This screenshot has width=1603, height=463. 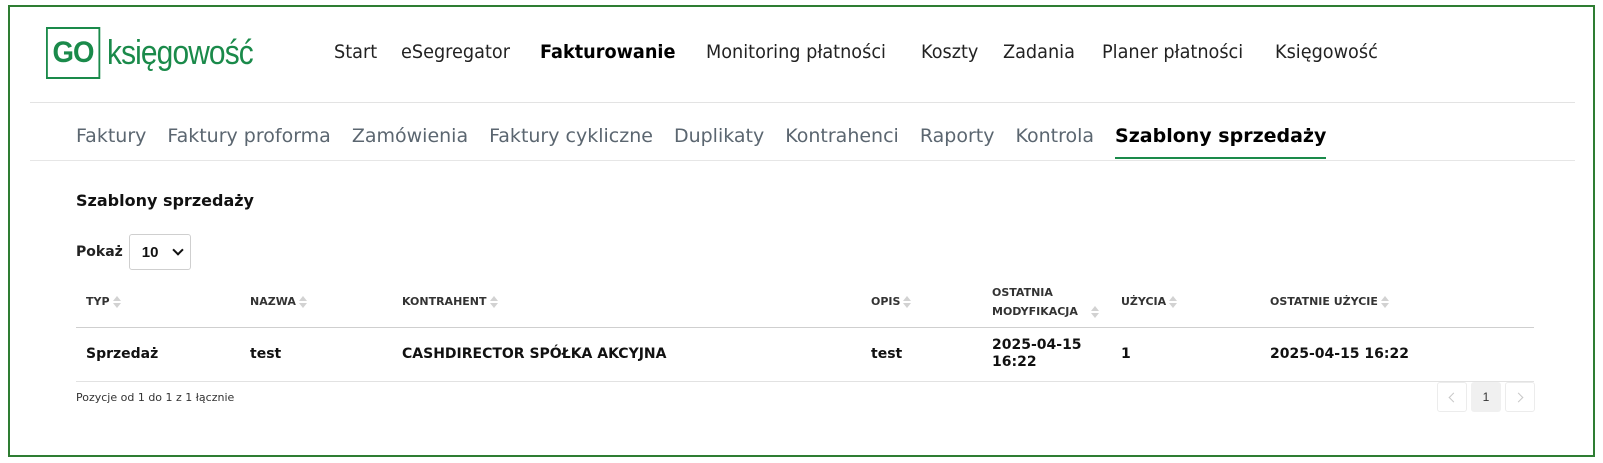 What do you see at coordinates (1054, 142) in the screenshot?
I see `tab-kontrola: Kontrola` at bounding box center [1054, 142].